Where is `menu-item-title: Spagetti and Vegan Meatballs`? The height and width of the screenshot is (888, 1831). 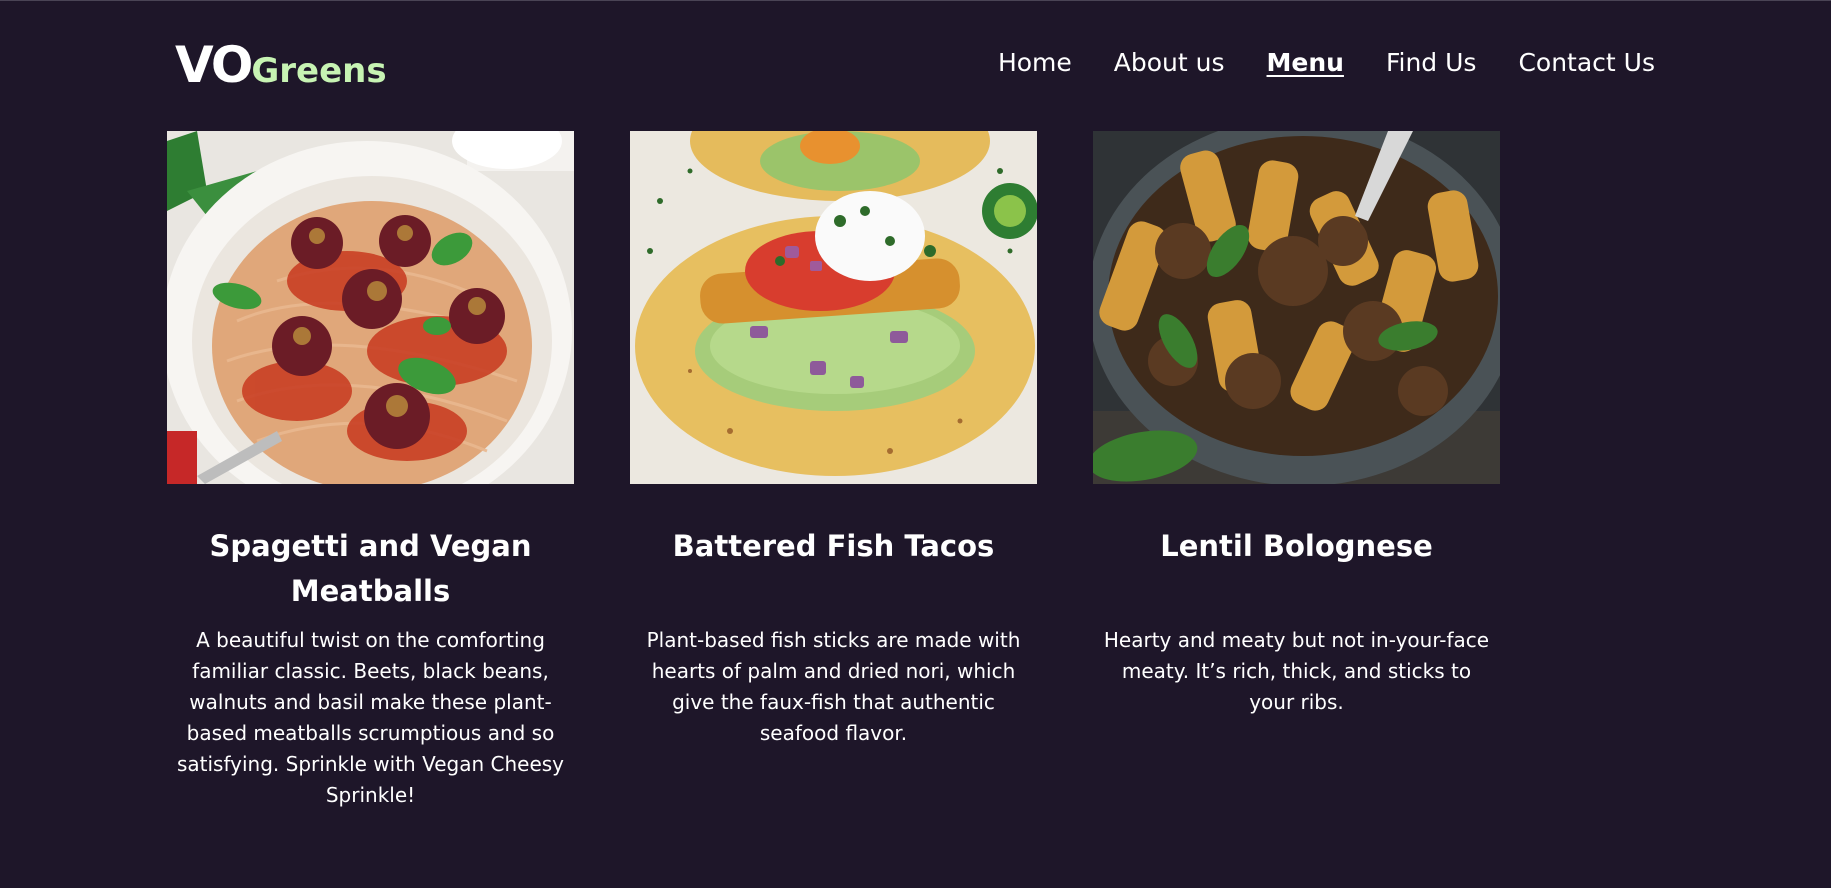 menu-item-title: Spagetti and Vegan Meatballs is located at coordinates (370, 568).